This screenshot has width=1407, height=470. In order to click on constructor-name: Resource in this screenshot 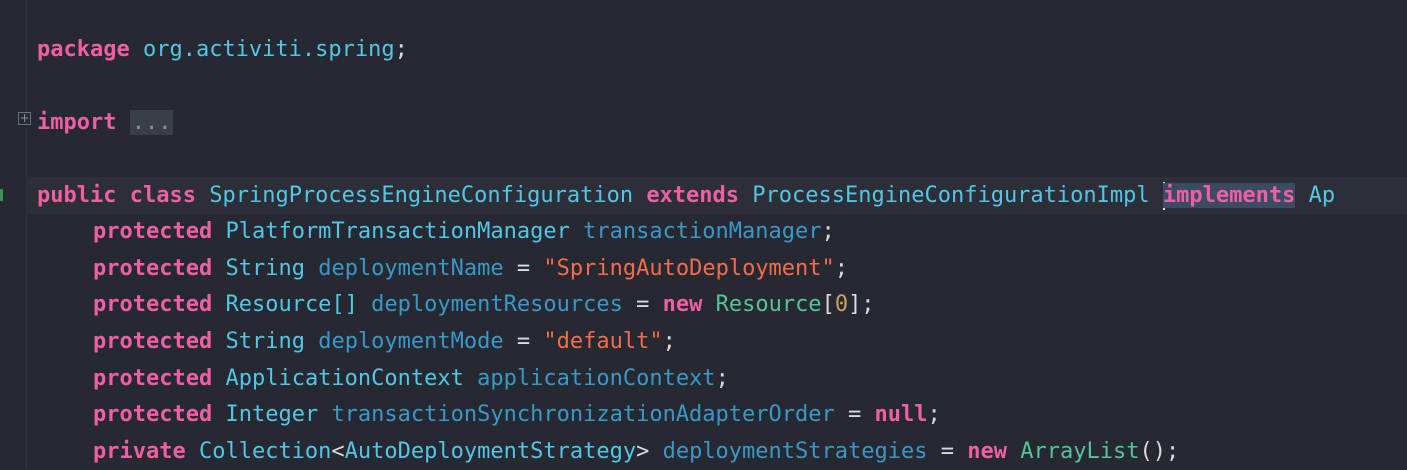, I will do `click(768, 304)`.